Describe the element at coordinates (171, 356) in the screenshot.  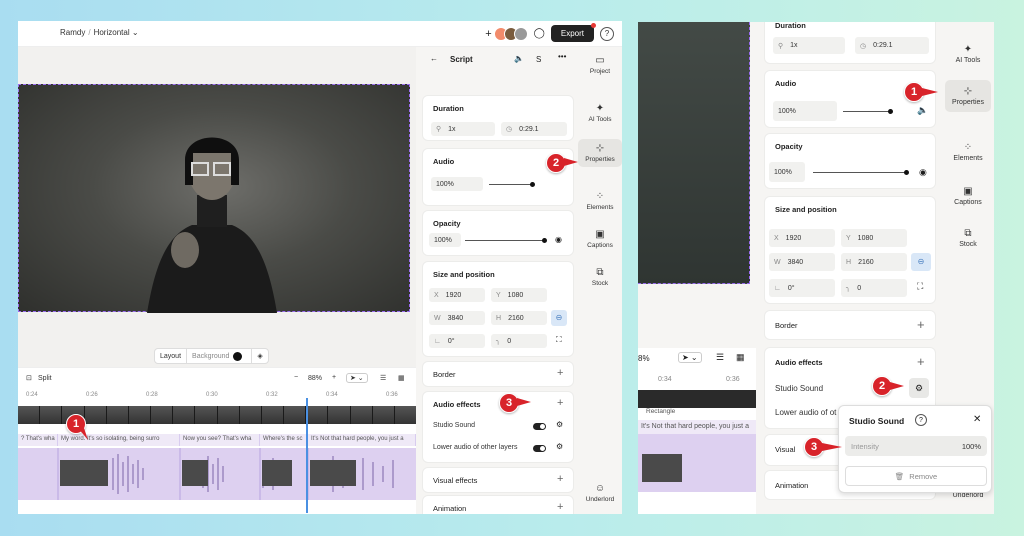
I see `layout-button: Layout` at that location.